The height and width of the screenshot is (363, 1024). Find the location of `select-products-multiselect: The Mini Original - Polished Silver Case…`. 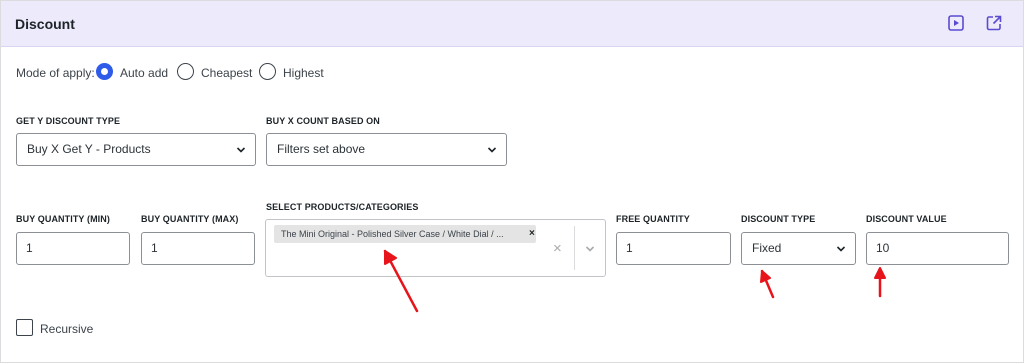

select-products-multiselect: The Mini Original - Polished Silver Case… is located at coordinates (435, 248).